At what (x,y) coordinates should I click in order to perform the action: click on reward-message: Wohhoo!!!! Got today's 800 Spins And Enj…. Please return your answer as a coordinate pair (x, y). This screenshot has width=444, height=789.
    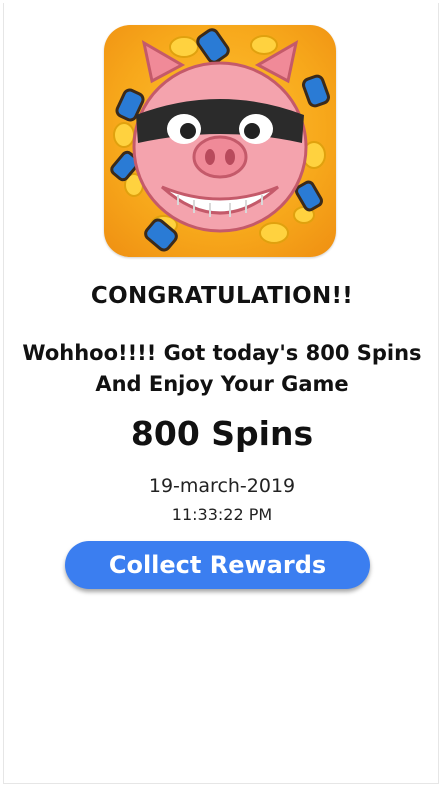
    Looking at the image, I should click on (222, 368).